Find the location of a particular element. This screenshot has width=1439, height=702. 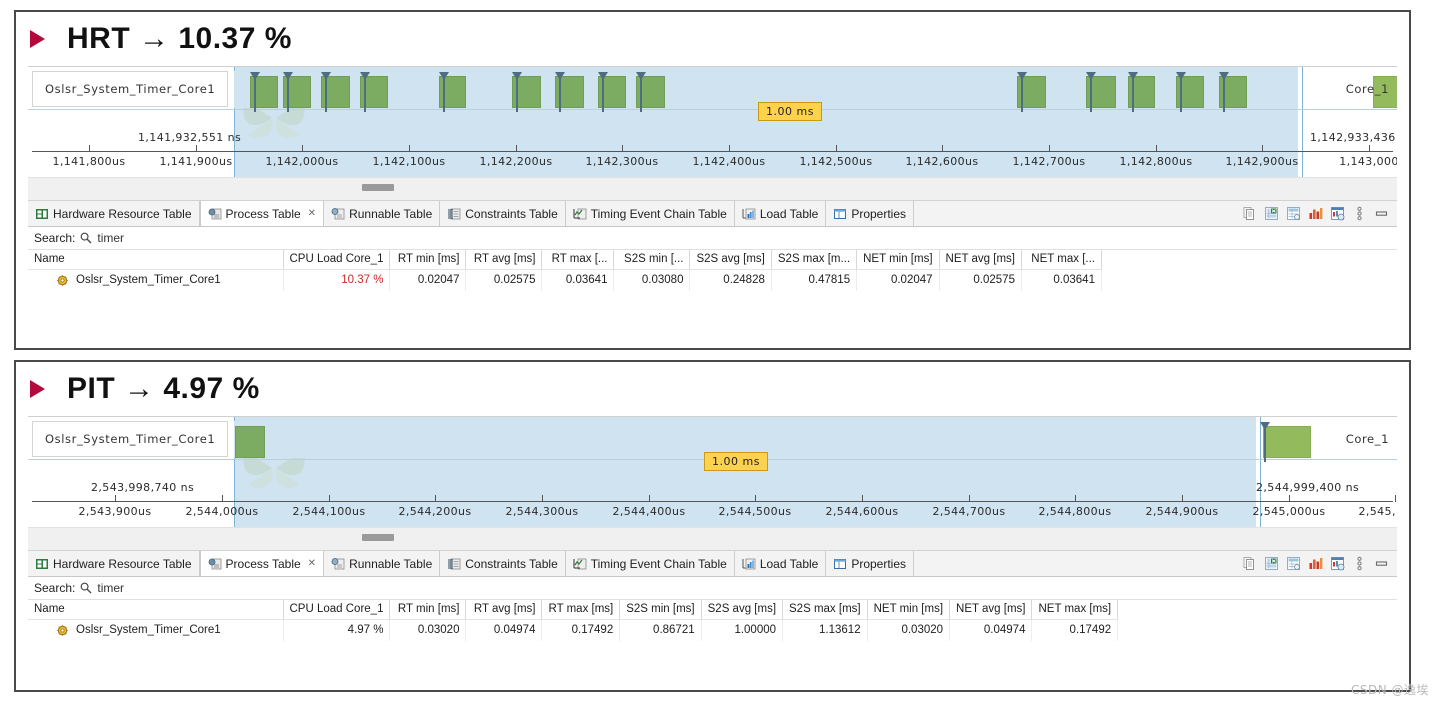

search-icon is located at coordinates (86, 588).